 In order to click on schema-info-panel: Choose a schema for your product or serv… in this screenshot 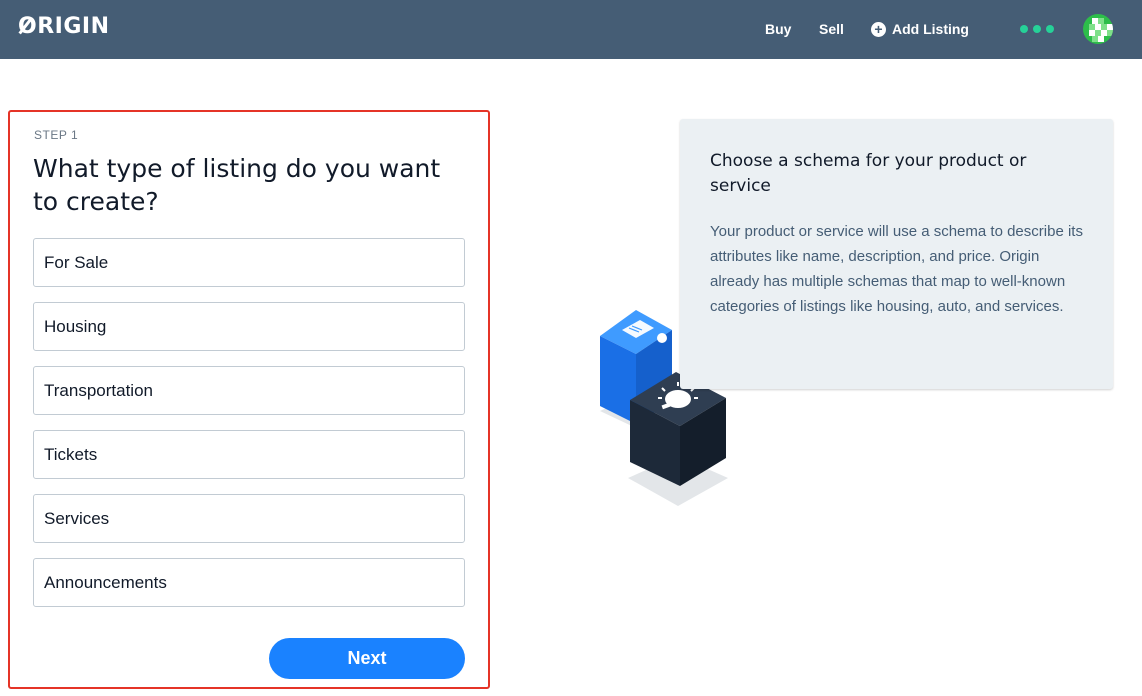, I will do `click(896, 254)`.